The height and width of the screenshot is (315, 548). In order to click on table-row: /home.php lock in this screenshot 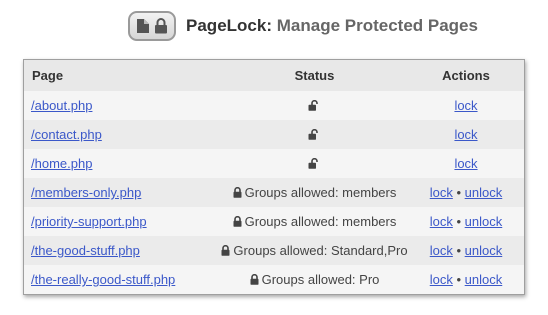, I will do `click(274, 163)`.